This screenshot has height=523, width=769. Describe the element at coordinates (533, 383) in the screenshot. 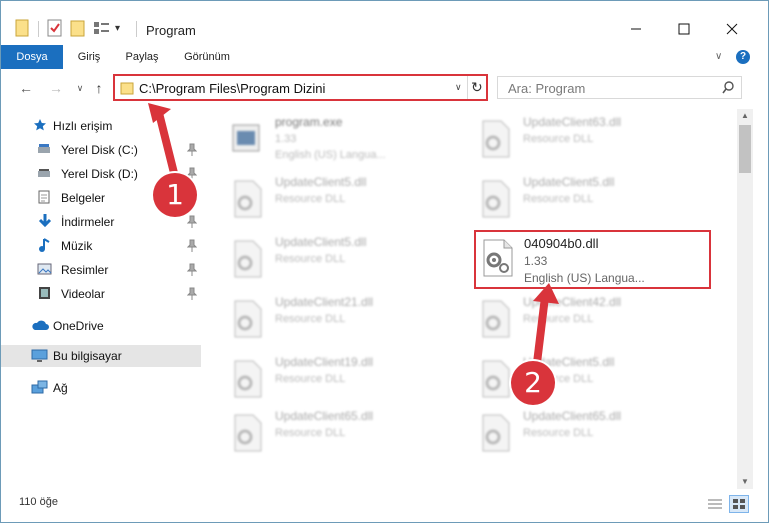

I see `annotation-badge-2: 2` at that location.